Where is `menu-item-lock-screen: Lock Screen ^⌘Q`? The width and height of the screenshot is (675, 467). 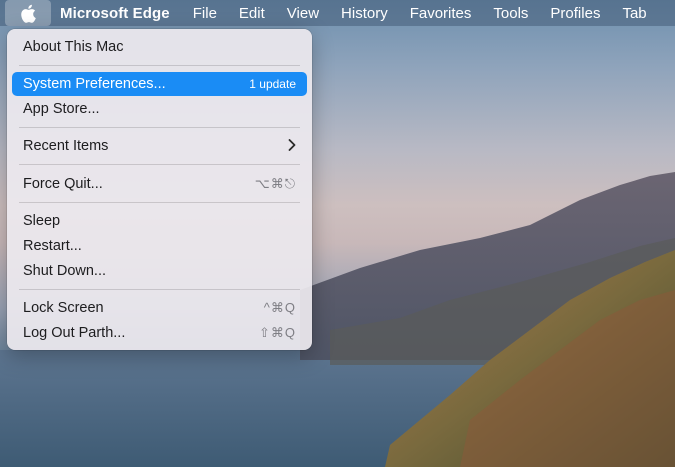
menu-item-lock-screen: Lock Screen ^⌘Q is located at coordinates (159, 308).